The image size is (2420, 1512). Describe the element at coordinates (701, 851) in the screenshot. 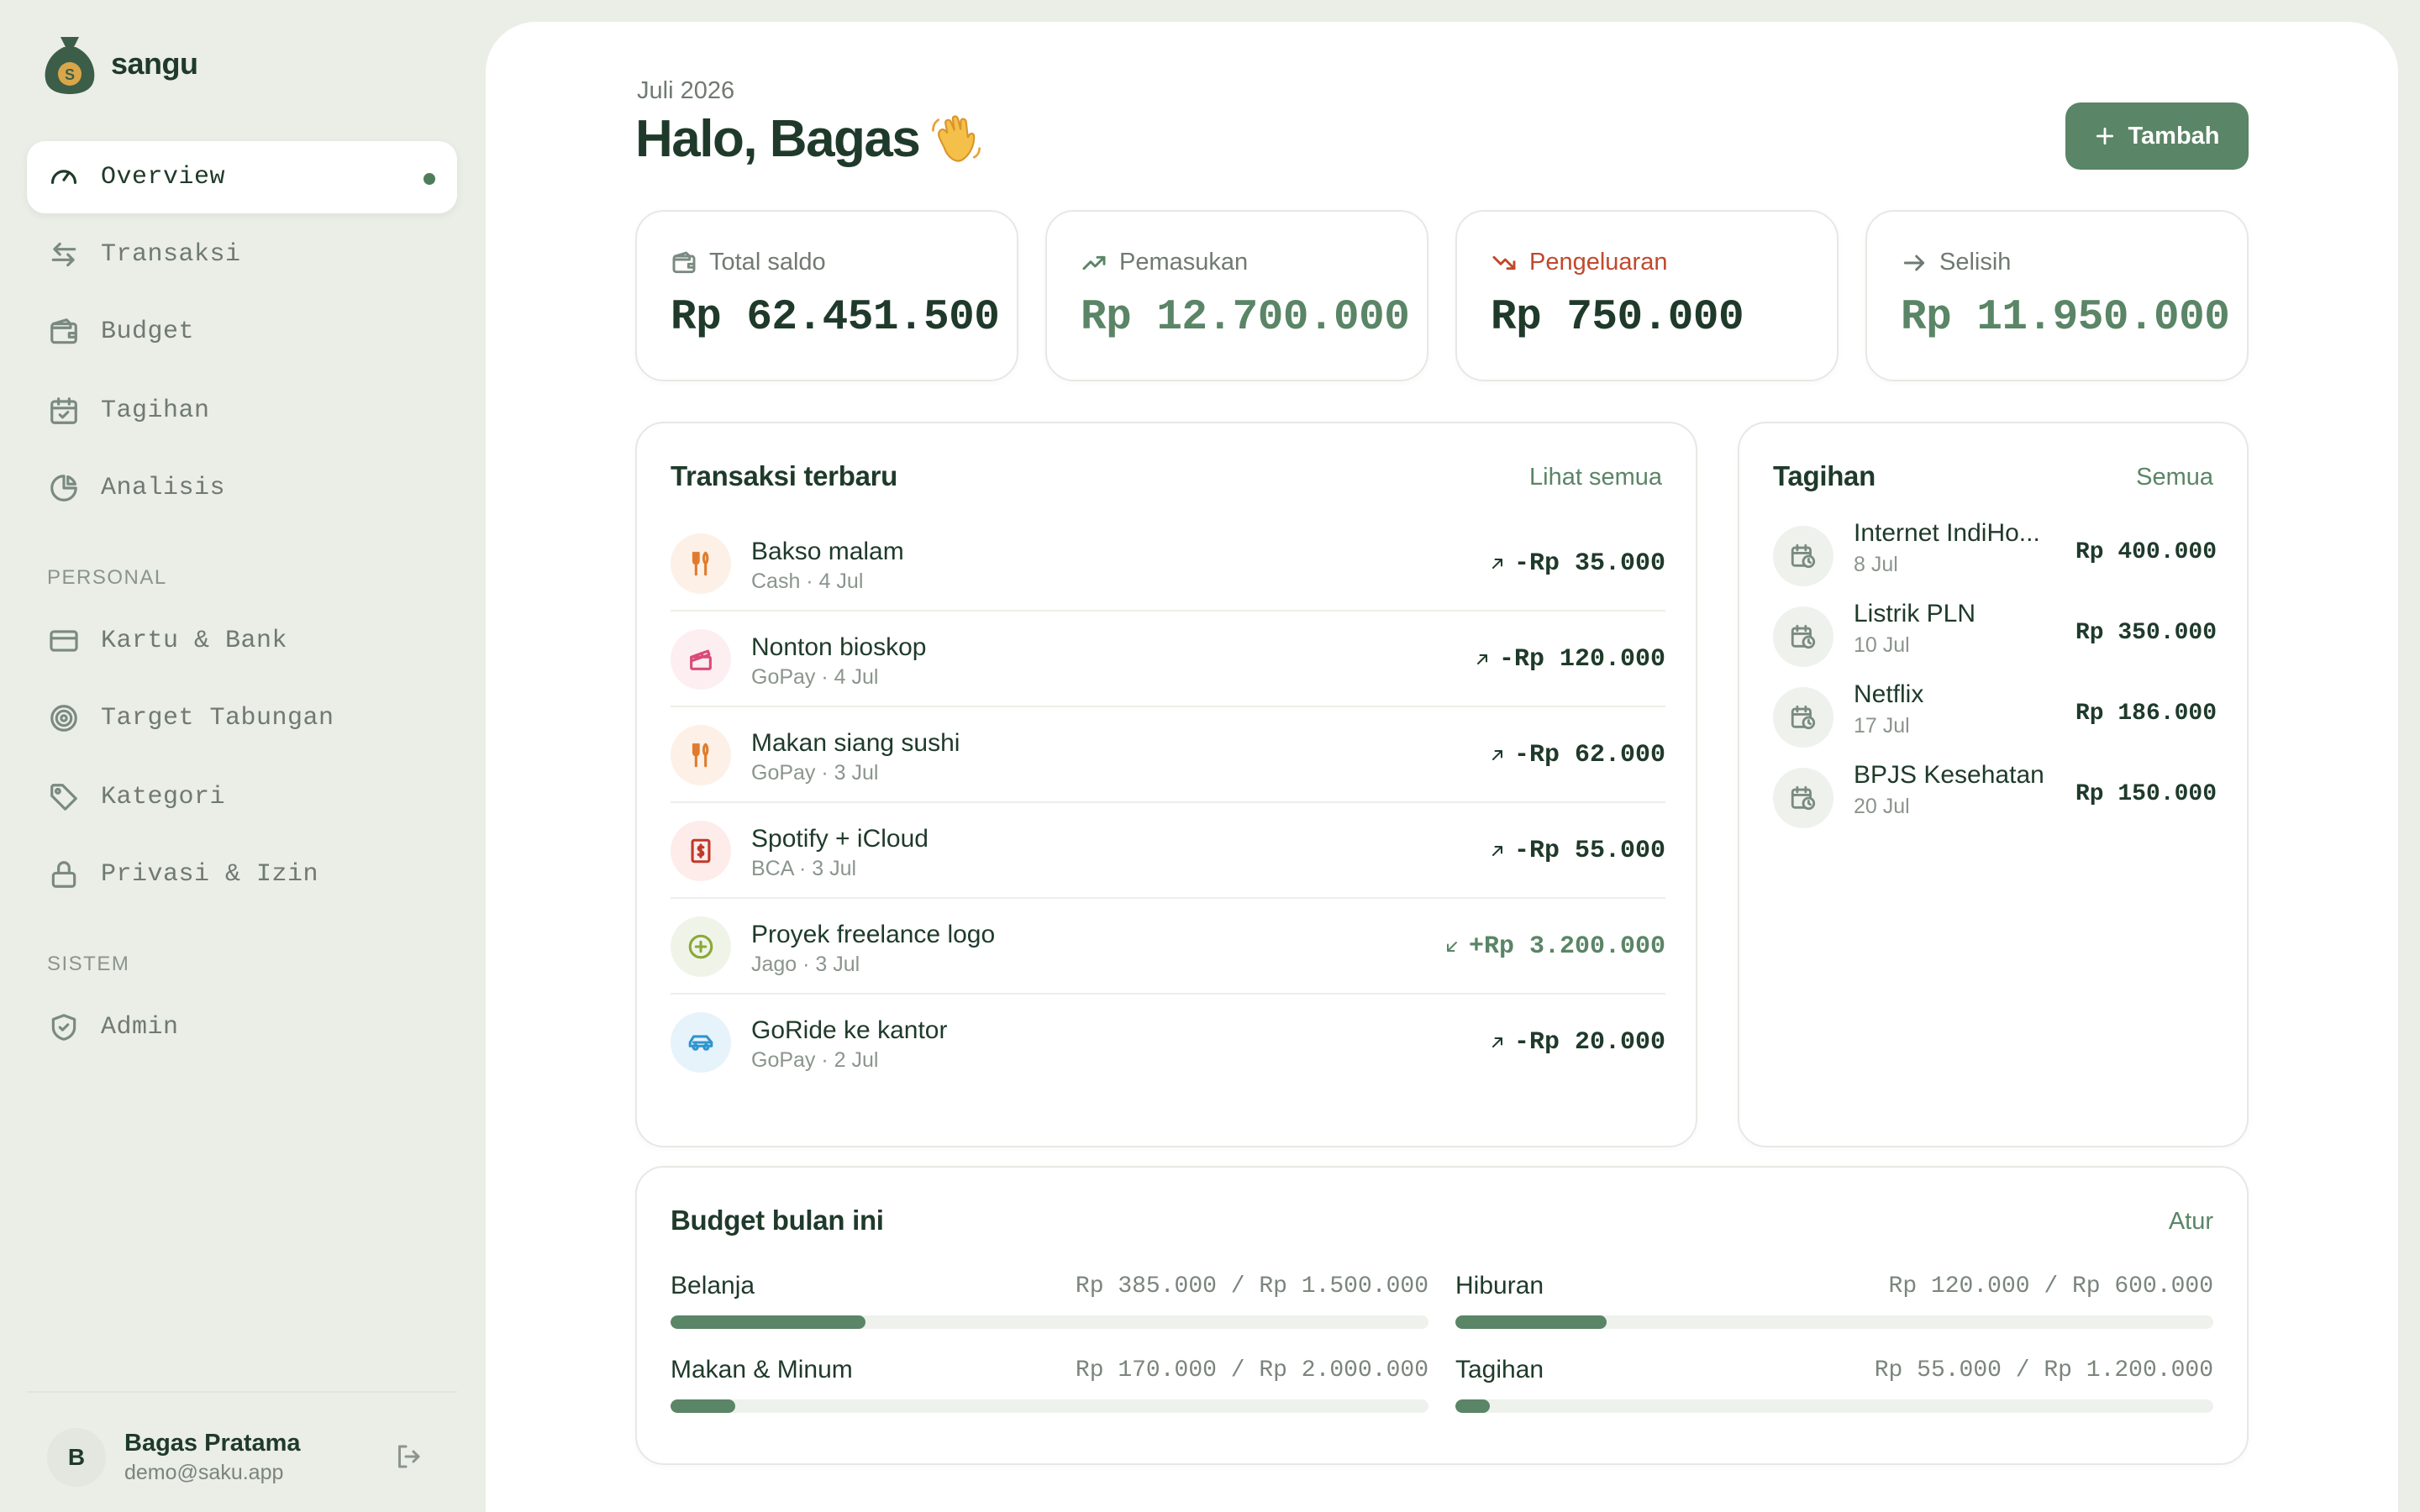

I see `receipt-icon` at that location.